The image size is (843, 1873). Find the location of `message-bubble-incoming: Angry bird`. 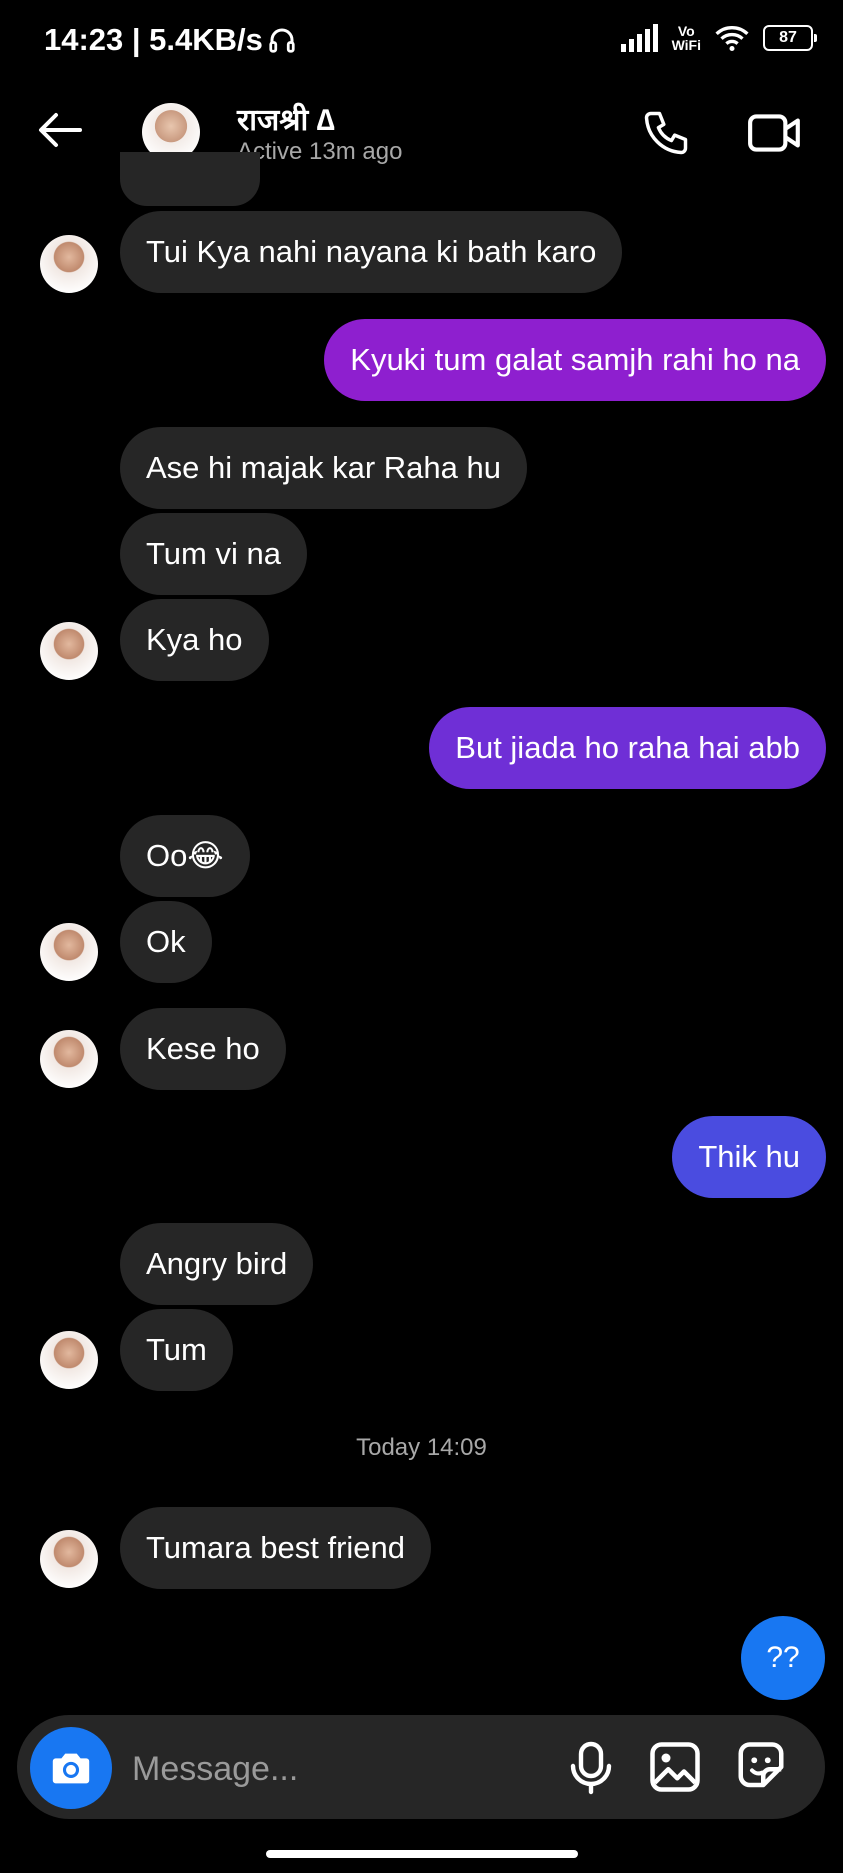

message-bubble-incoming: Angry bird is located at coordinates (217, 1264).